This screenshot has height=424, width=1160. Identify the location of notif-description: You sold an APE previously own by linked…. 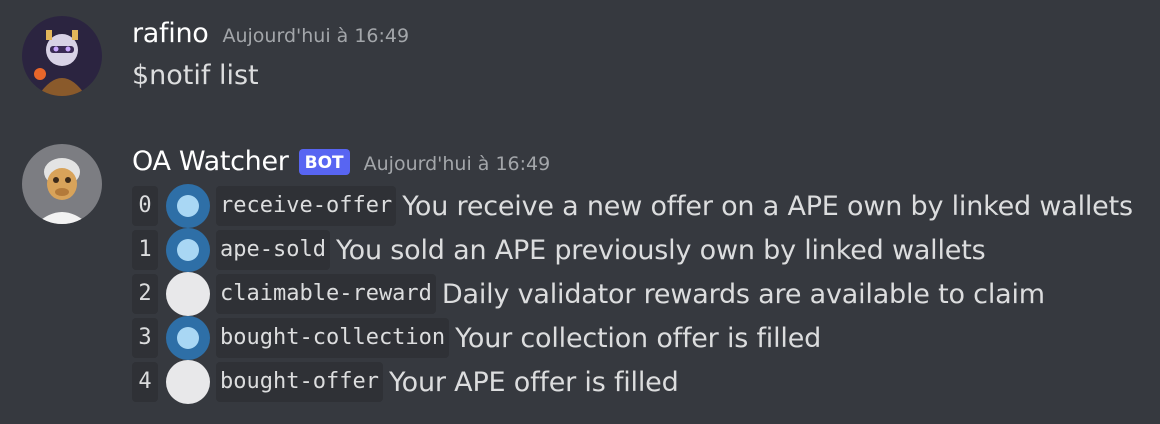
(660, 250).